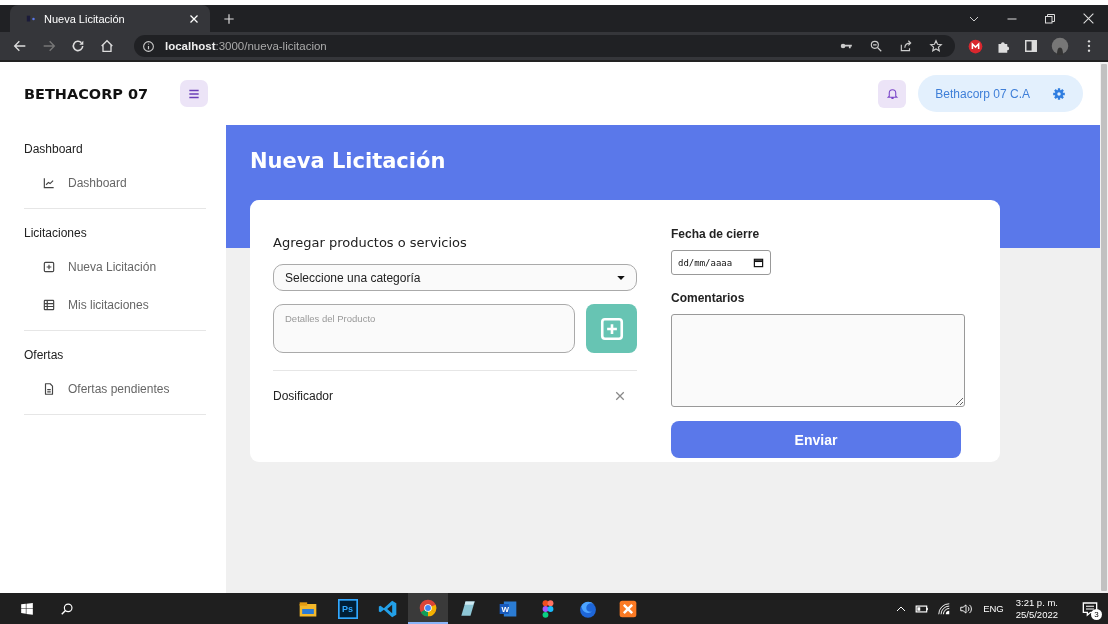 The height and width of the screenshot is (624, 1108). I want to click on remove-icon, so click(620, 396).